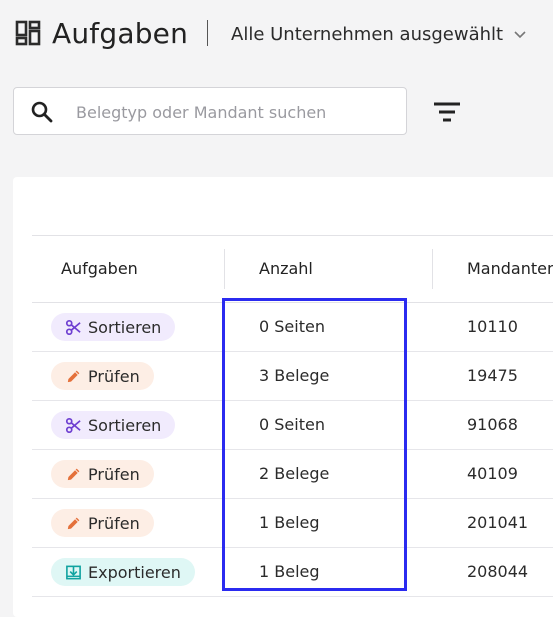 This screenshot has height=617, width=553. I want to click on chevron-down-icon, so click(520, 35).